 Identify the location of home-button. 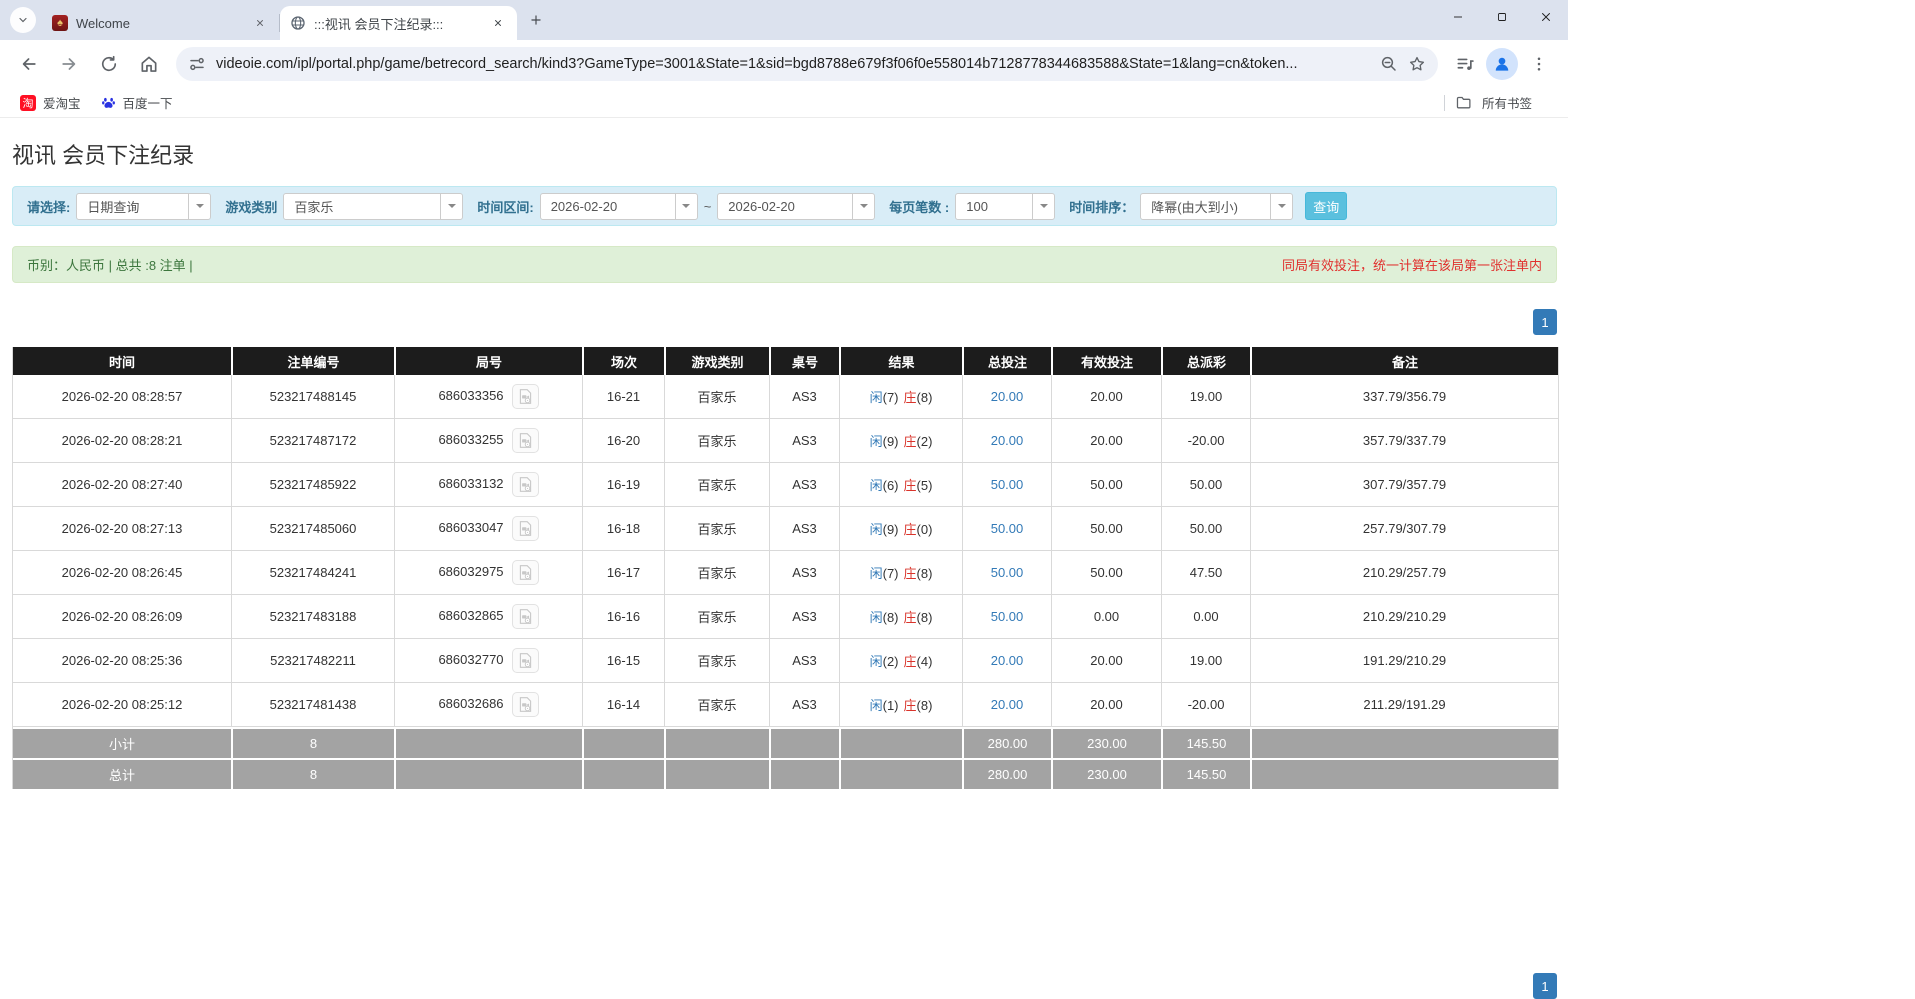
(149, 64).